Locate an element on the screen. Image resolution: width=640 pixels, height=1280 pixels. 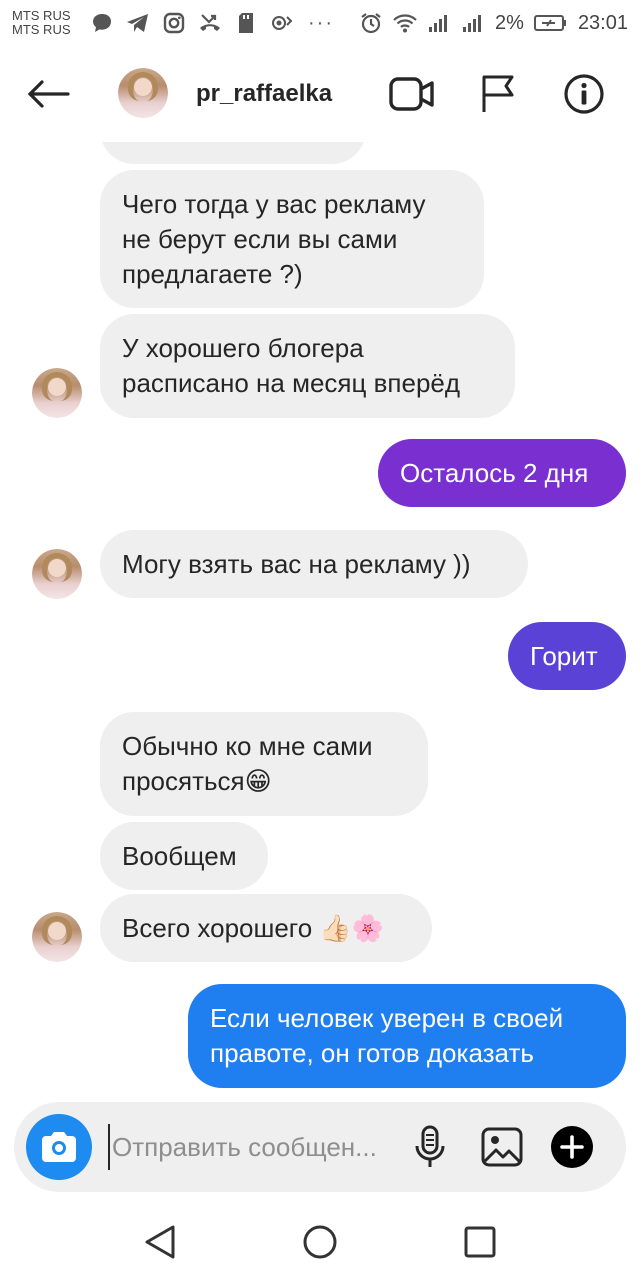
back-button is located at coordinates (48, 94).